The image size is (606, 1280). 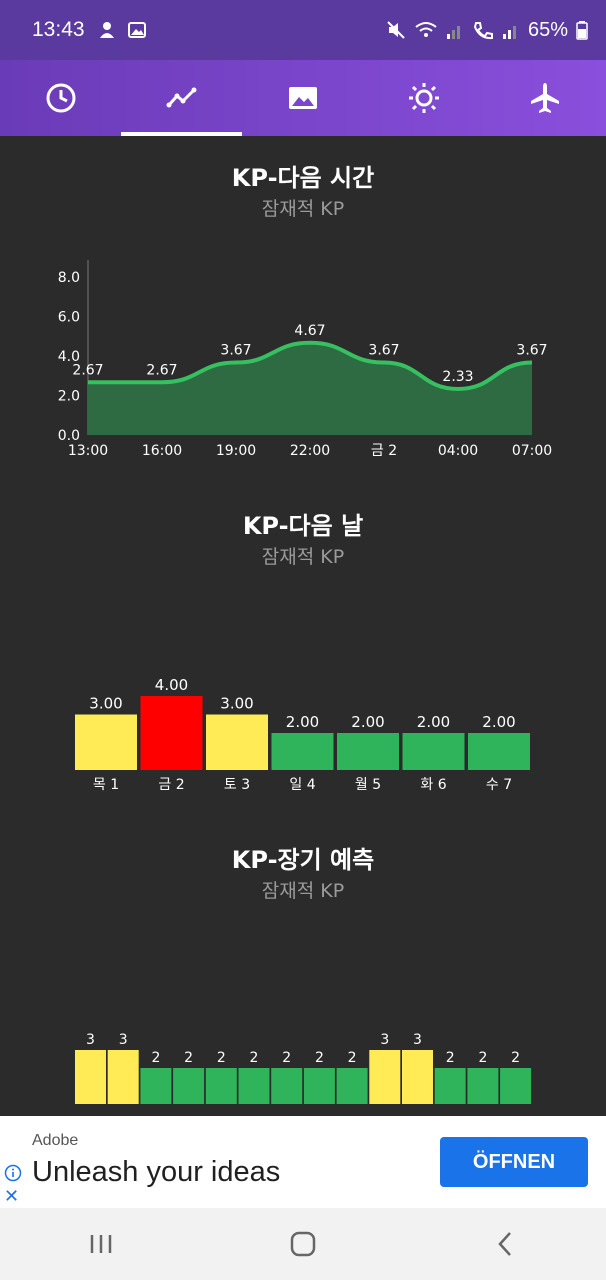 I want to click on x-tick-label: 일 4, so click(x=302, y=785).